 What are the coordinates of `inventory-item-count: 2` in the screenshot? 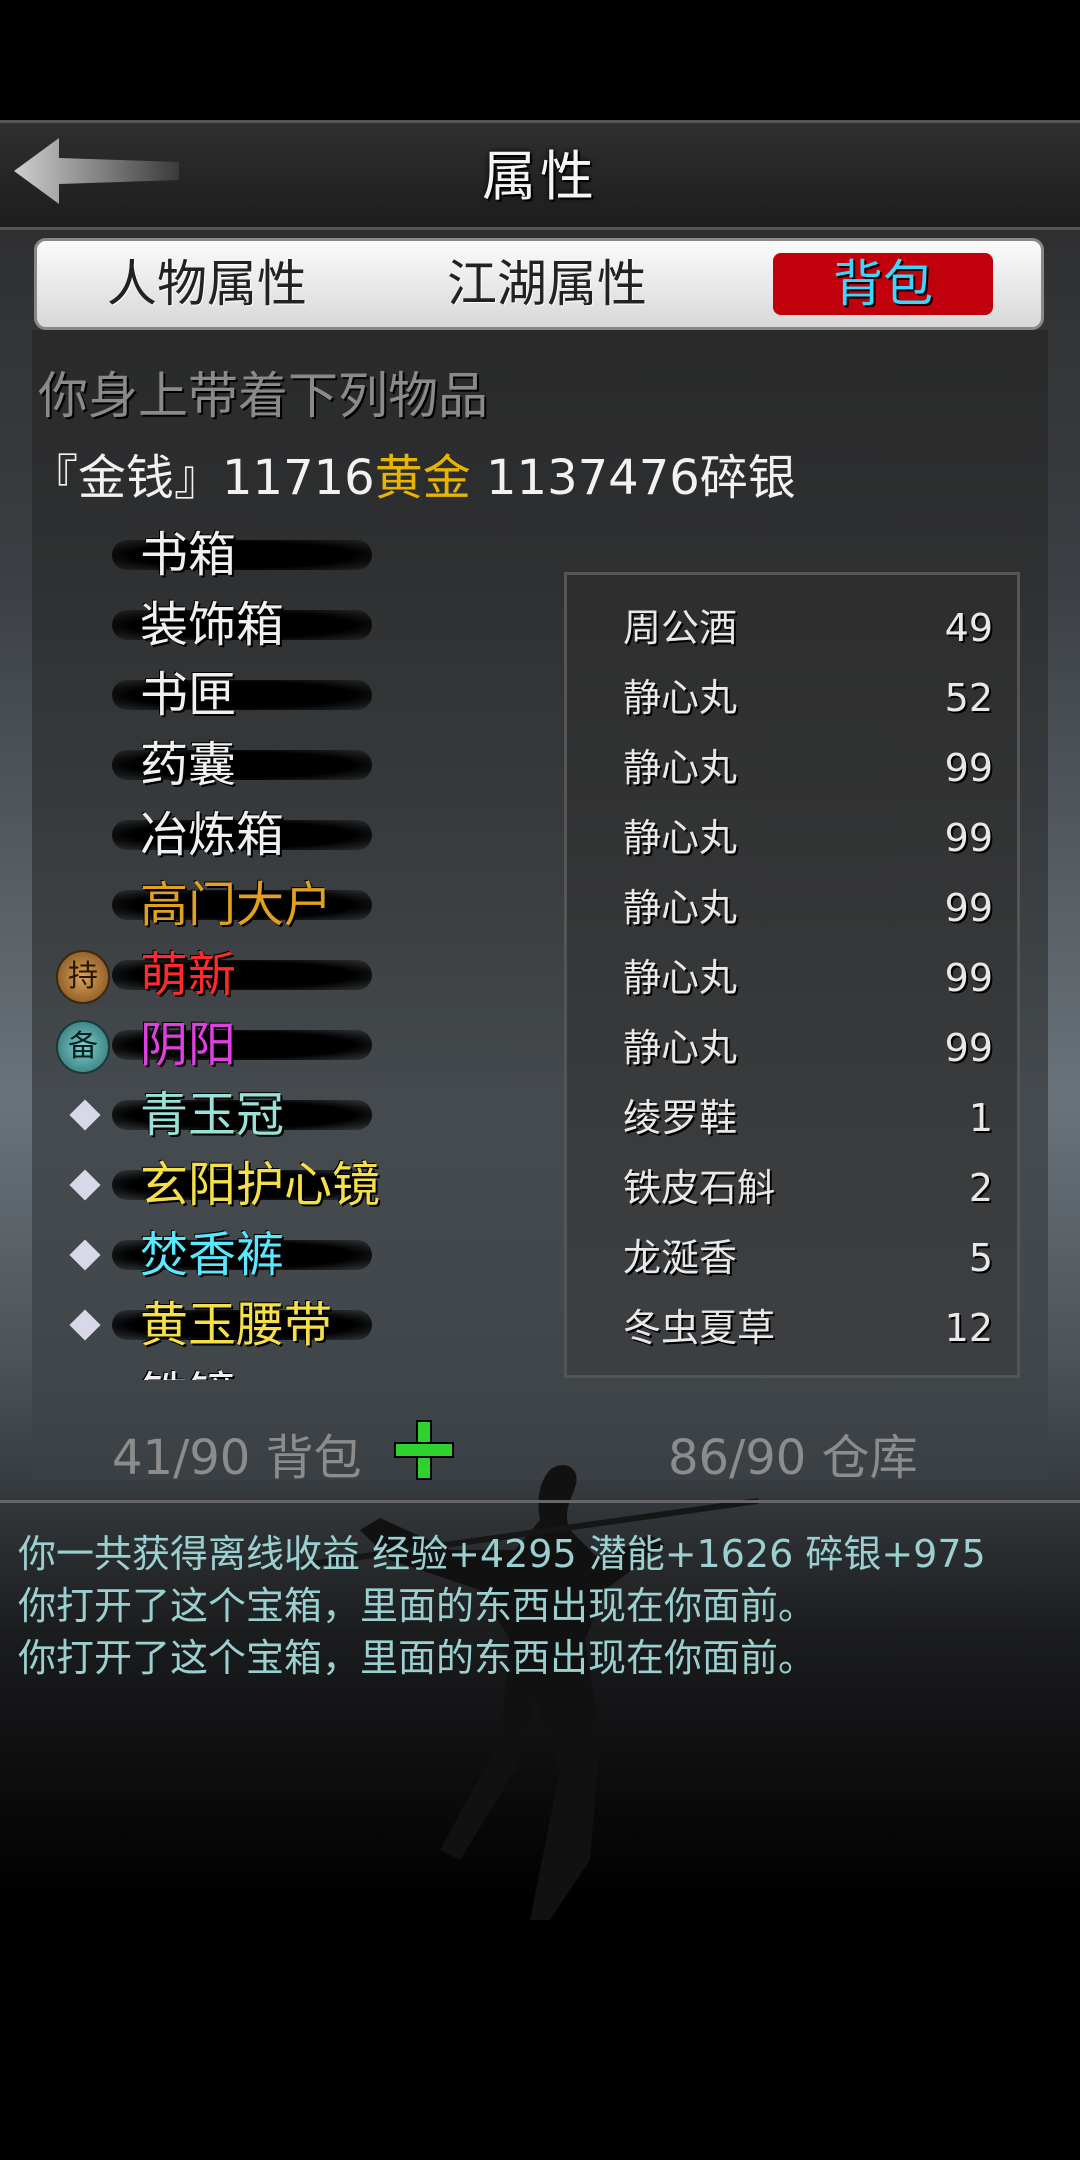 It's located at (980, 1188).